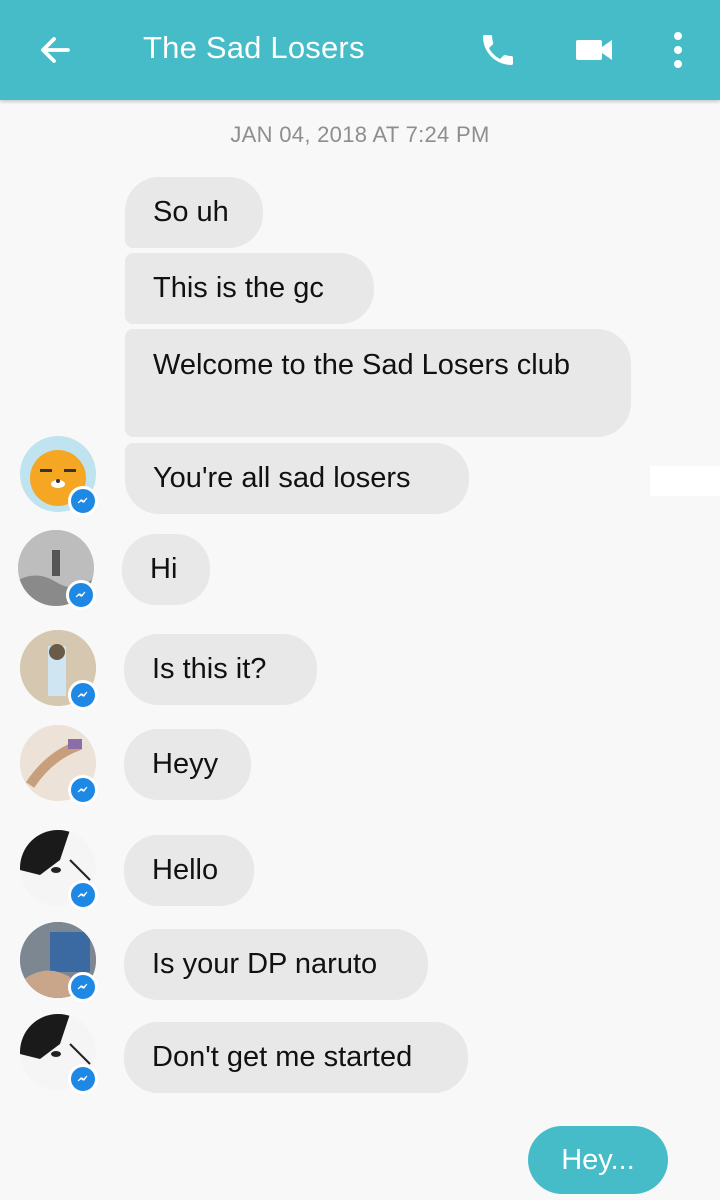 This screenshot has width=720, height=1200. I want to click on video-camera-icon, so click(594, 50).